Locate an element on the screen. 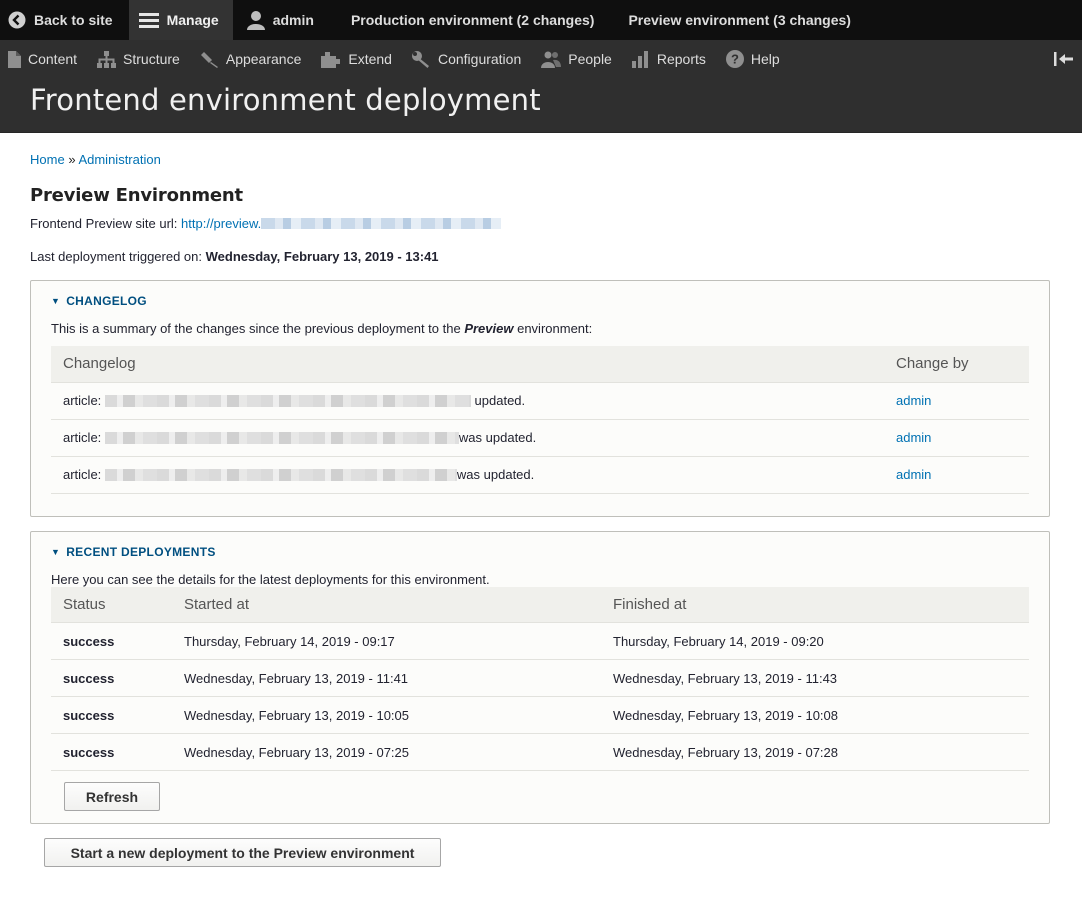 The image size is (1082, 911). tray-label: Content is located at coordinates (53, 59).